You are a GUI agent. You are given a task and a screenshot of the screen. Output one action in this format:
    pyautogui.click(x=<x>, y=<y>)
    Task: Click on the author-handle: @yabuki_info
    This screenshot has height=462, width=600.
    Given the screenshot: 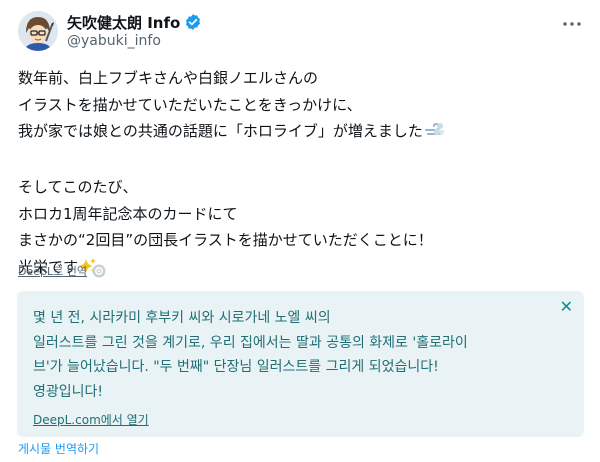 What is the action you would take?
    pyautogui.click(x=114, y=41)
    